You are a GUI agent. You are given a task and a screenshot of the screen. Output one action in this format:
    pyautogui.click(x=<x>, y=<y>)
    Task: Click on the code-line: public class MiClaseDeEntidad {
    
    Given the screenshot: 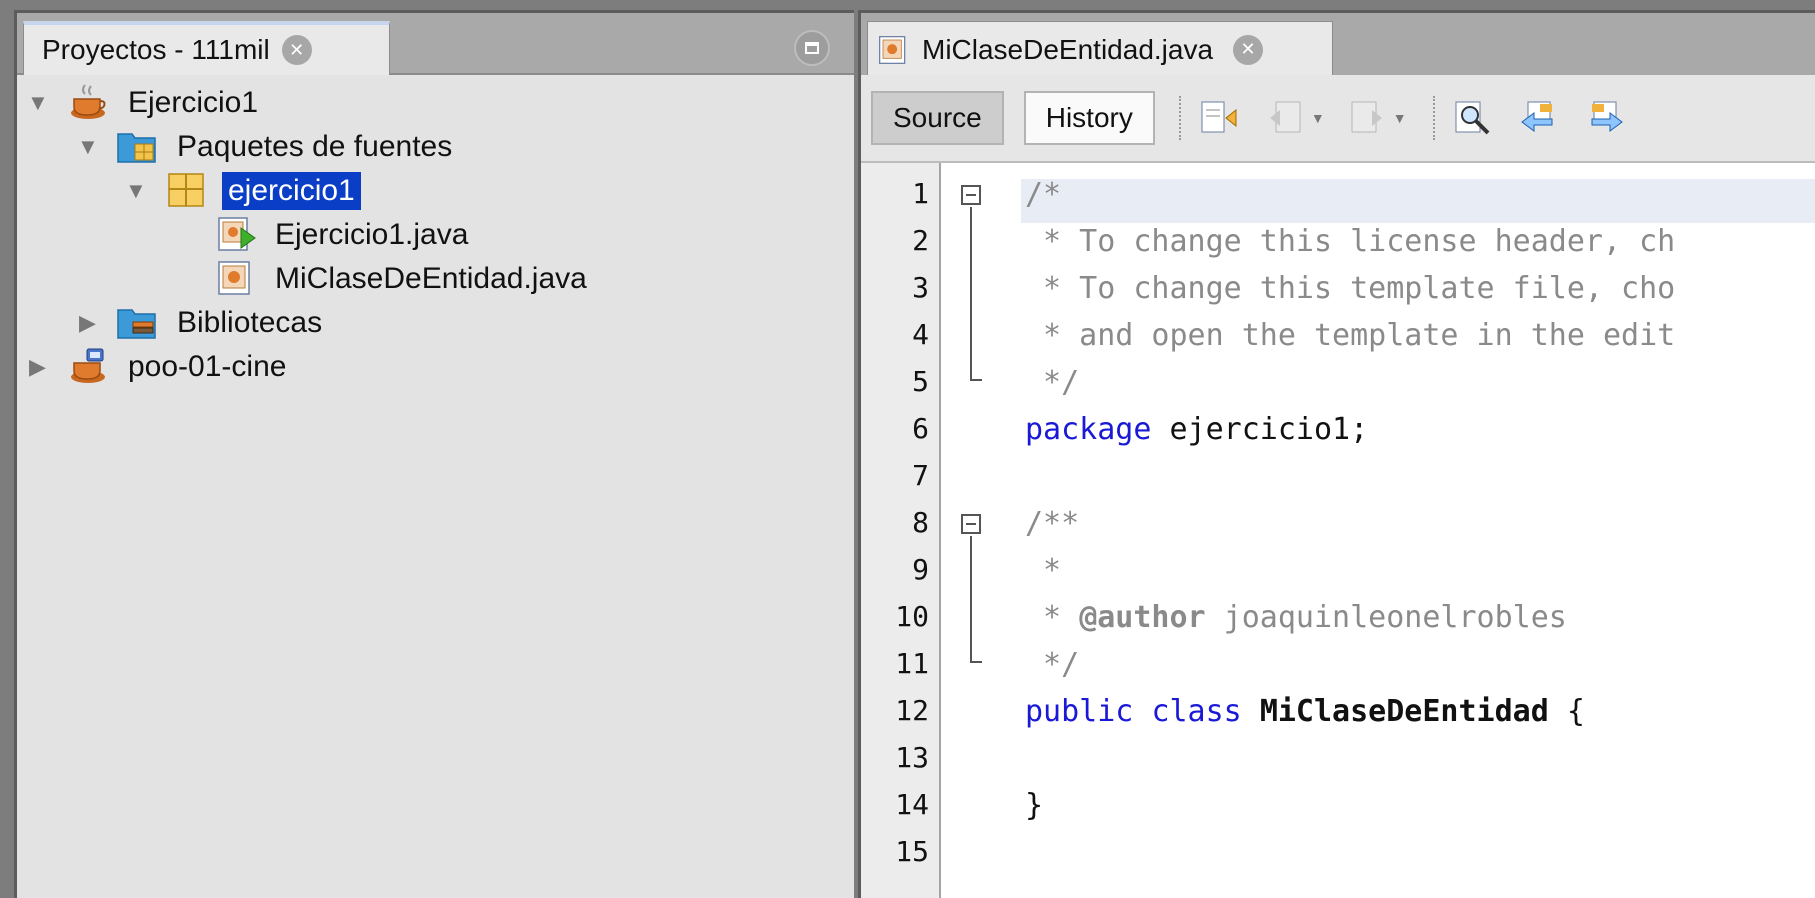 What is the action you would take?
    pyautogui.click(x=1305, y=711)
    